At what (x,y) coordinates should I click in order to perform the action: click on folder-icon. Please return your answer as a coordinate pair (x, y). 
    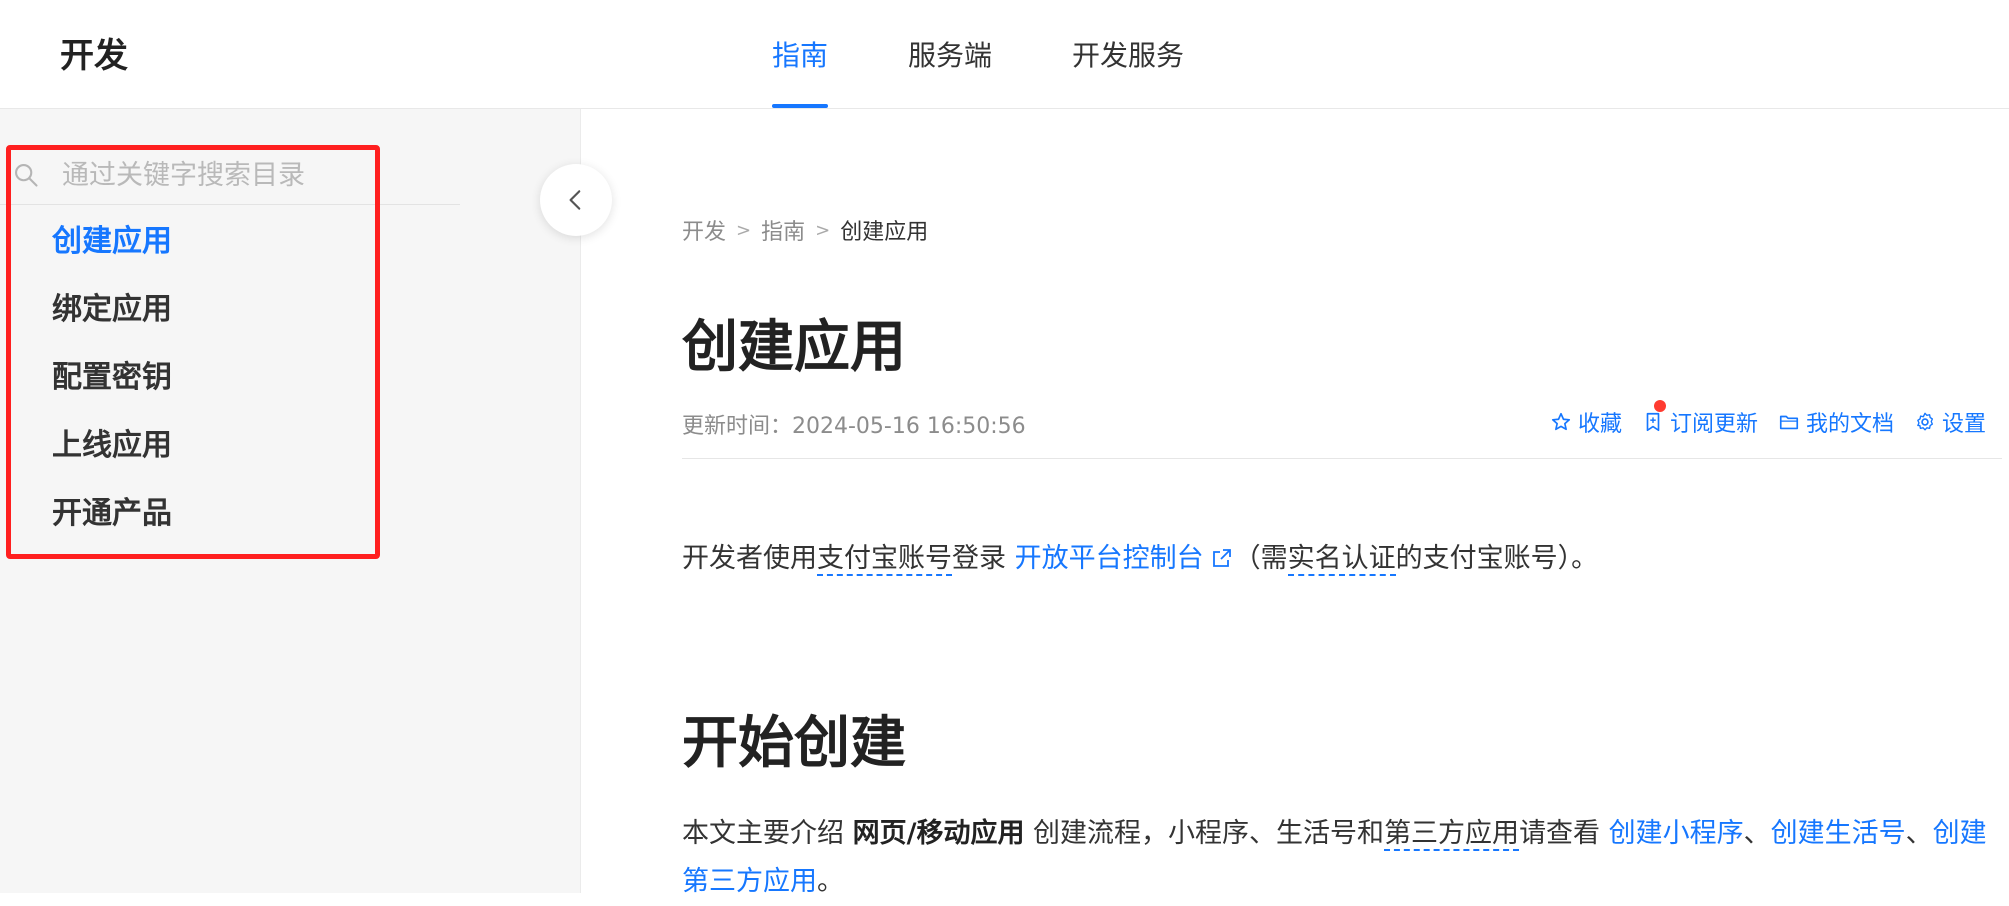
    Looking at the image, I should click on (1789, 422).